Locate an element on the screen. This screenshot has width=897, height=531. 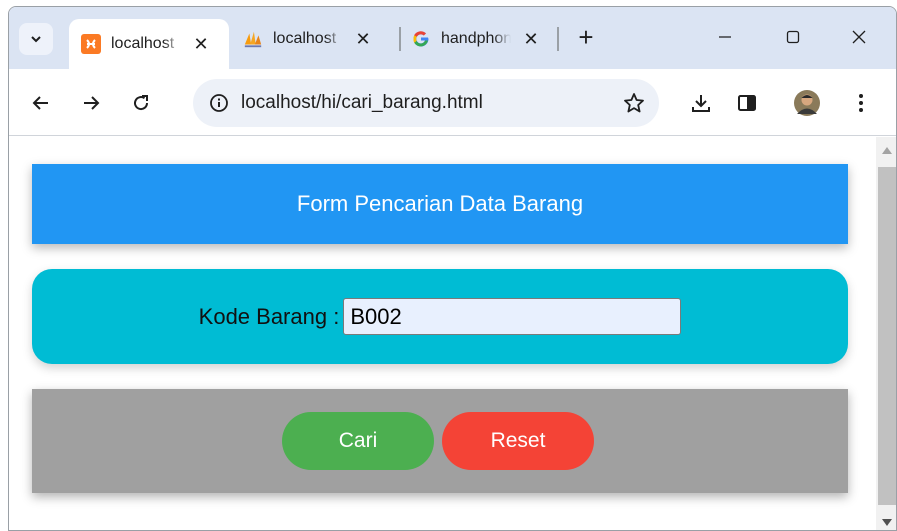
tab-title: handphone is located at coordinates (476, 38).